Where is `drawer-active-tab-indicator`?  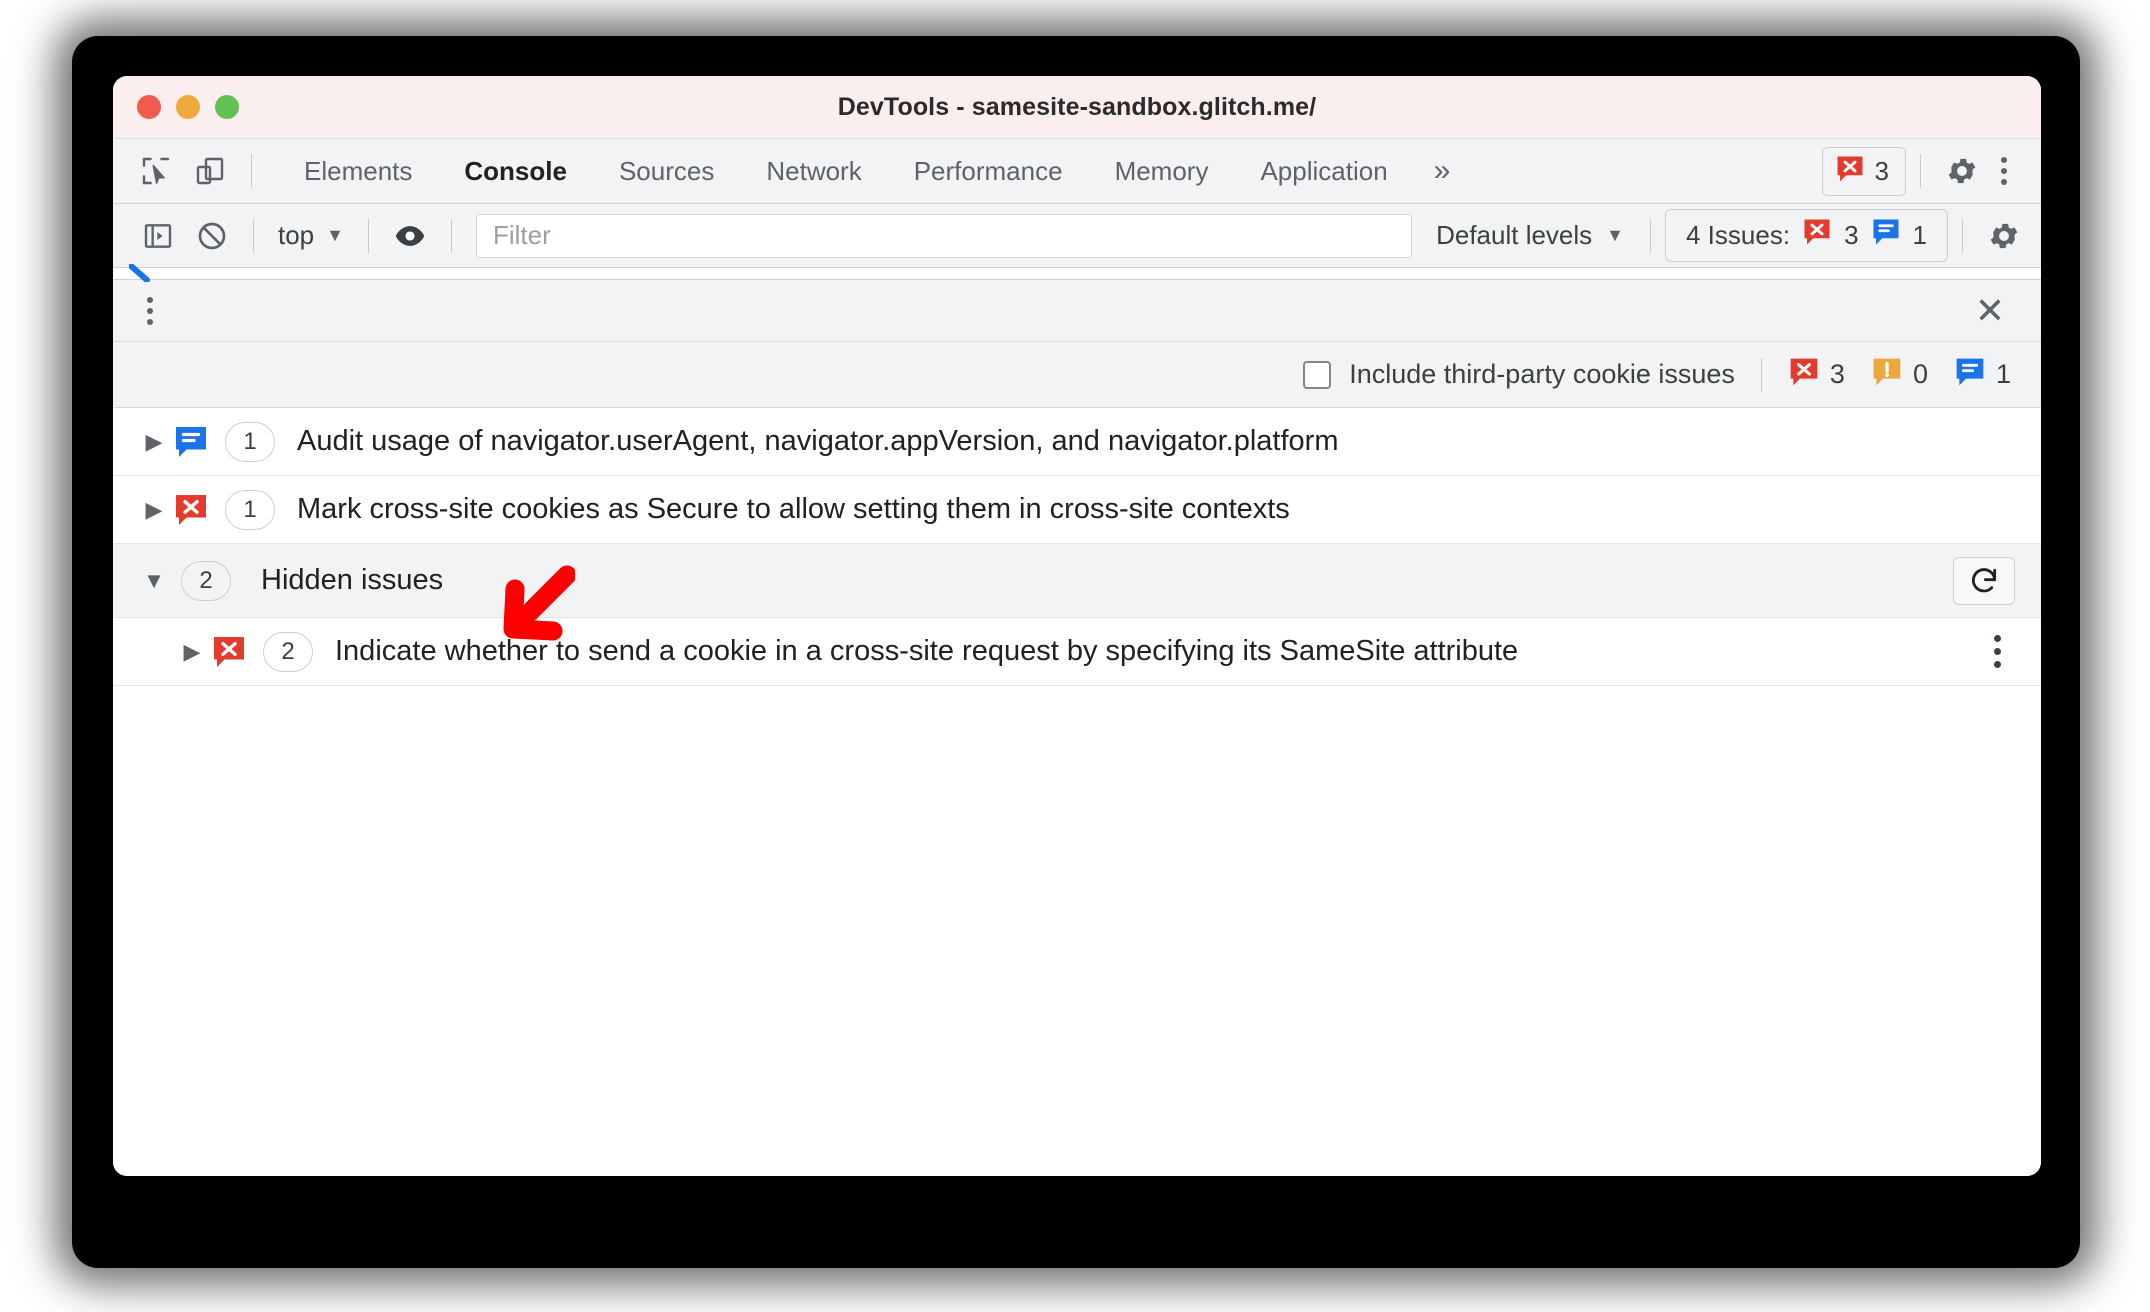
drawer-active-tab-indicator is located at coordinates (139, 273).